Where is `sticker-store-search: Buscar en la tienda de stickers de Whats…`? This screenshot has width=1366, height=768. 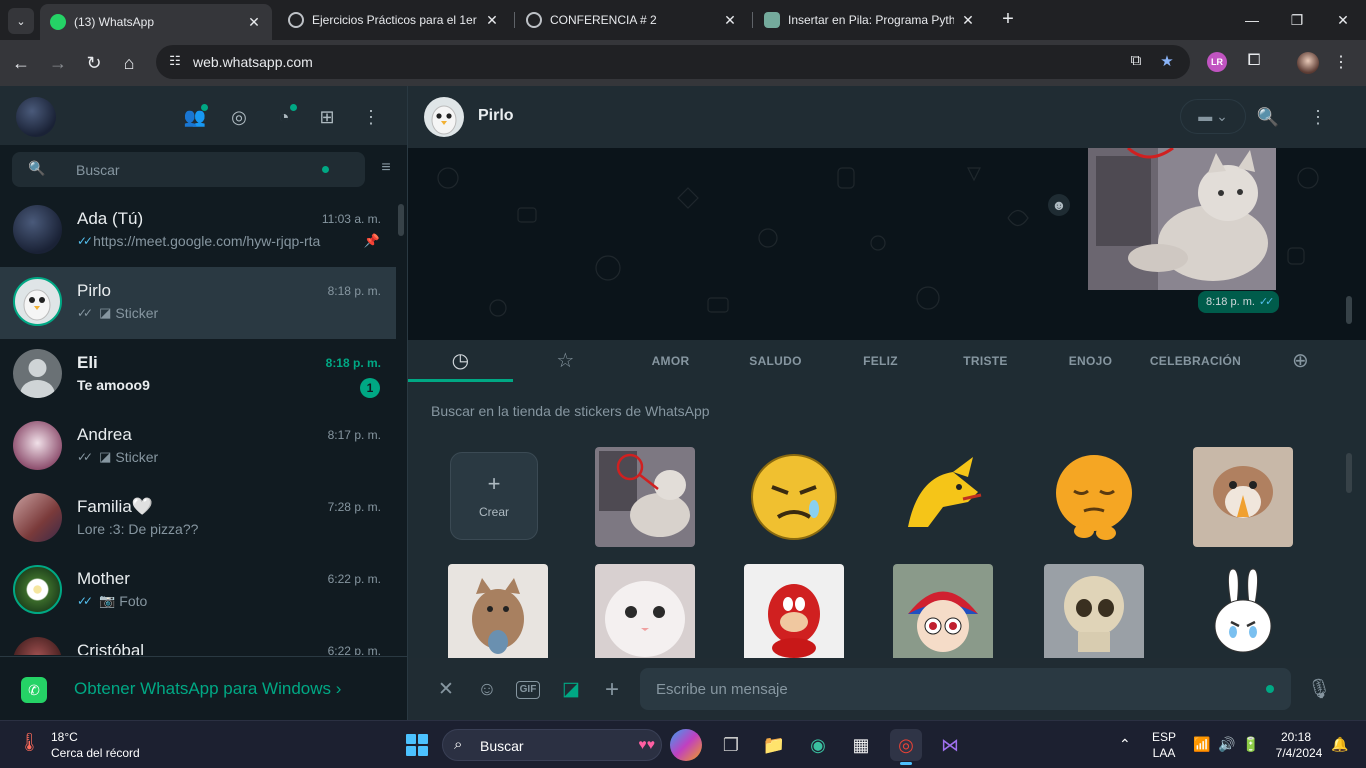
sticker-store-search: Buscar en la tienda de stickers de Whats… is located at coordinates (872, 411).